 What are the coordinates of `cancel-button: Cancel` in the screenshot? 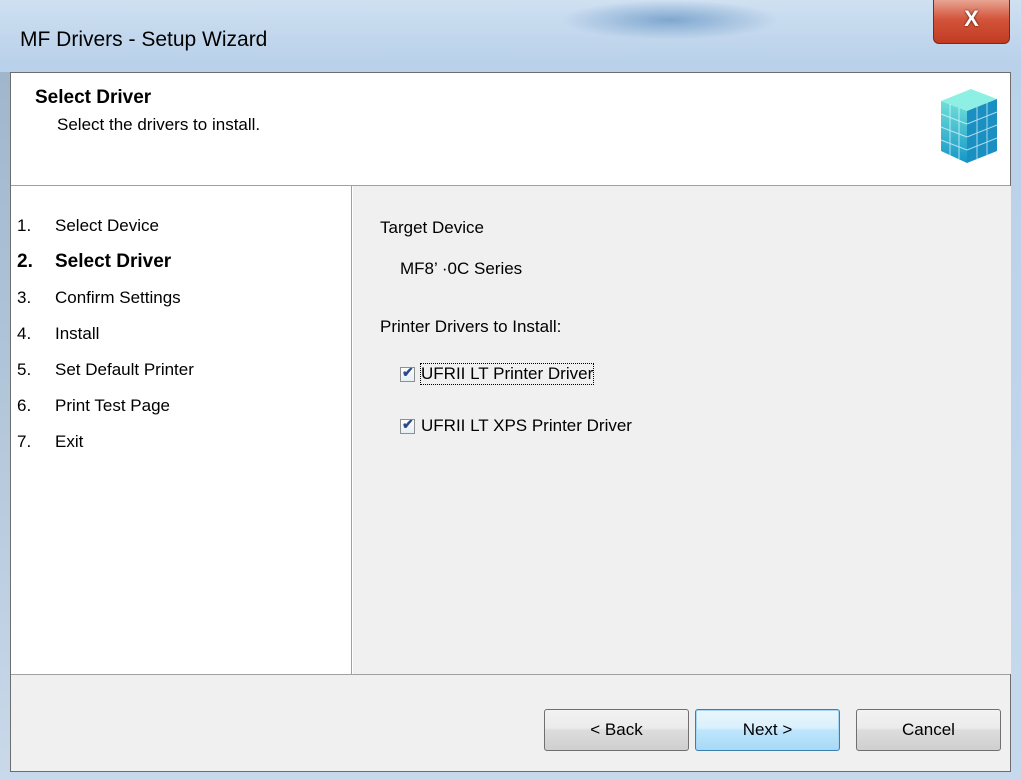 It's located at (928, 730).